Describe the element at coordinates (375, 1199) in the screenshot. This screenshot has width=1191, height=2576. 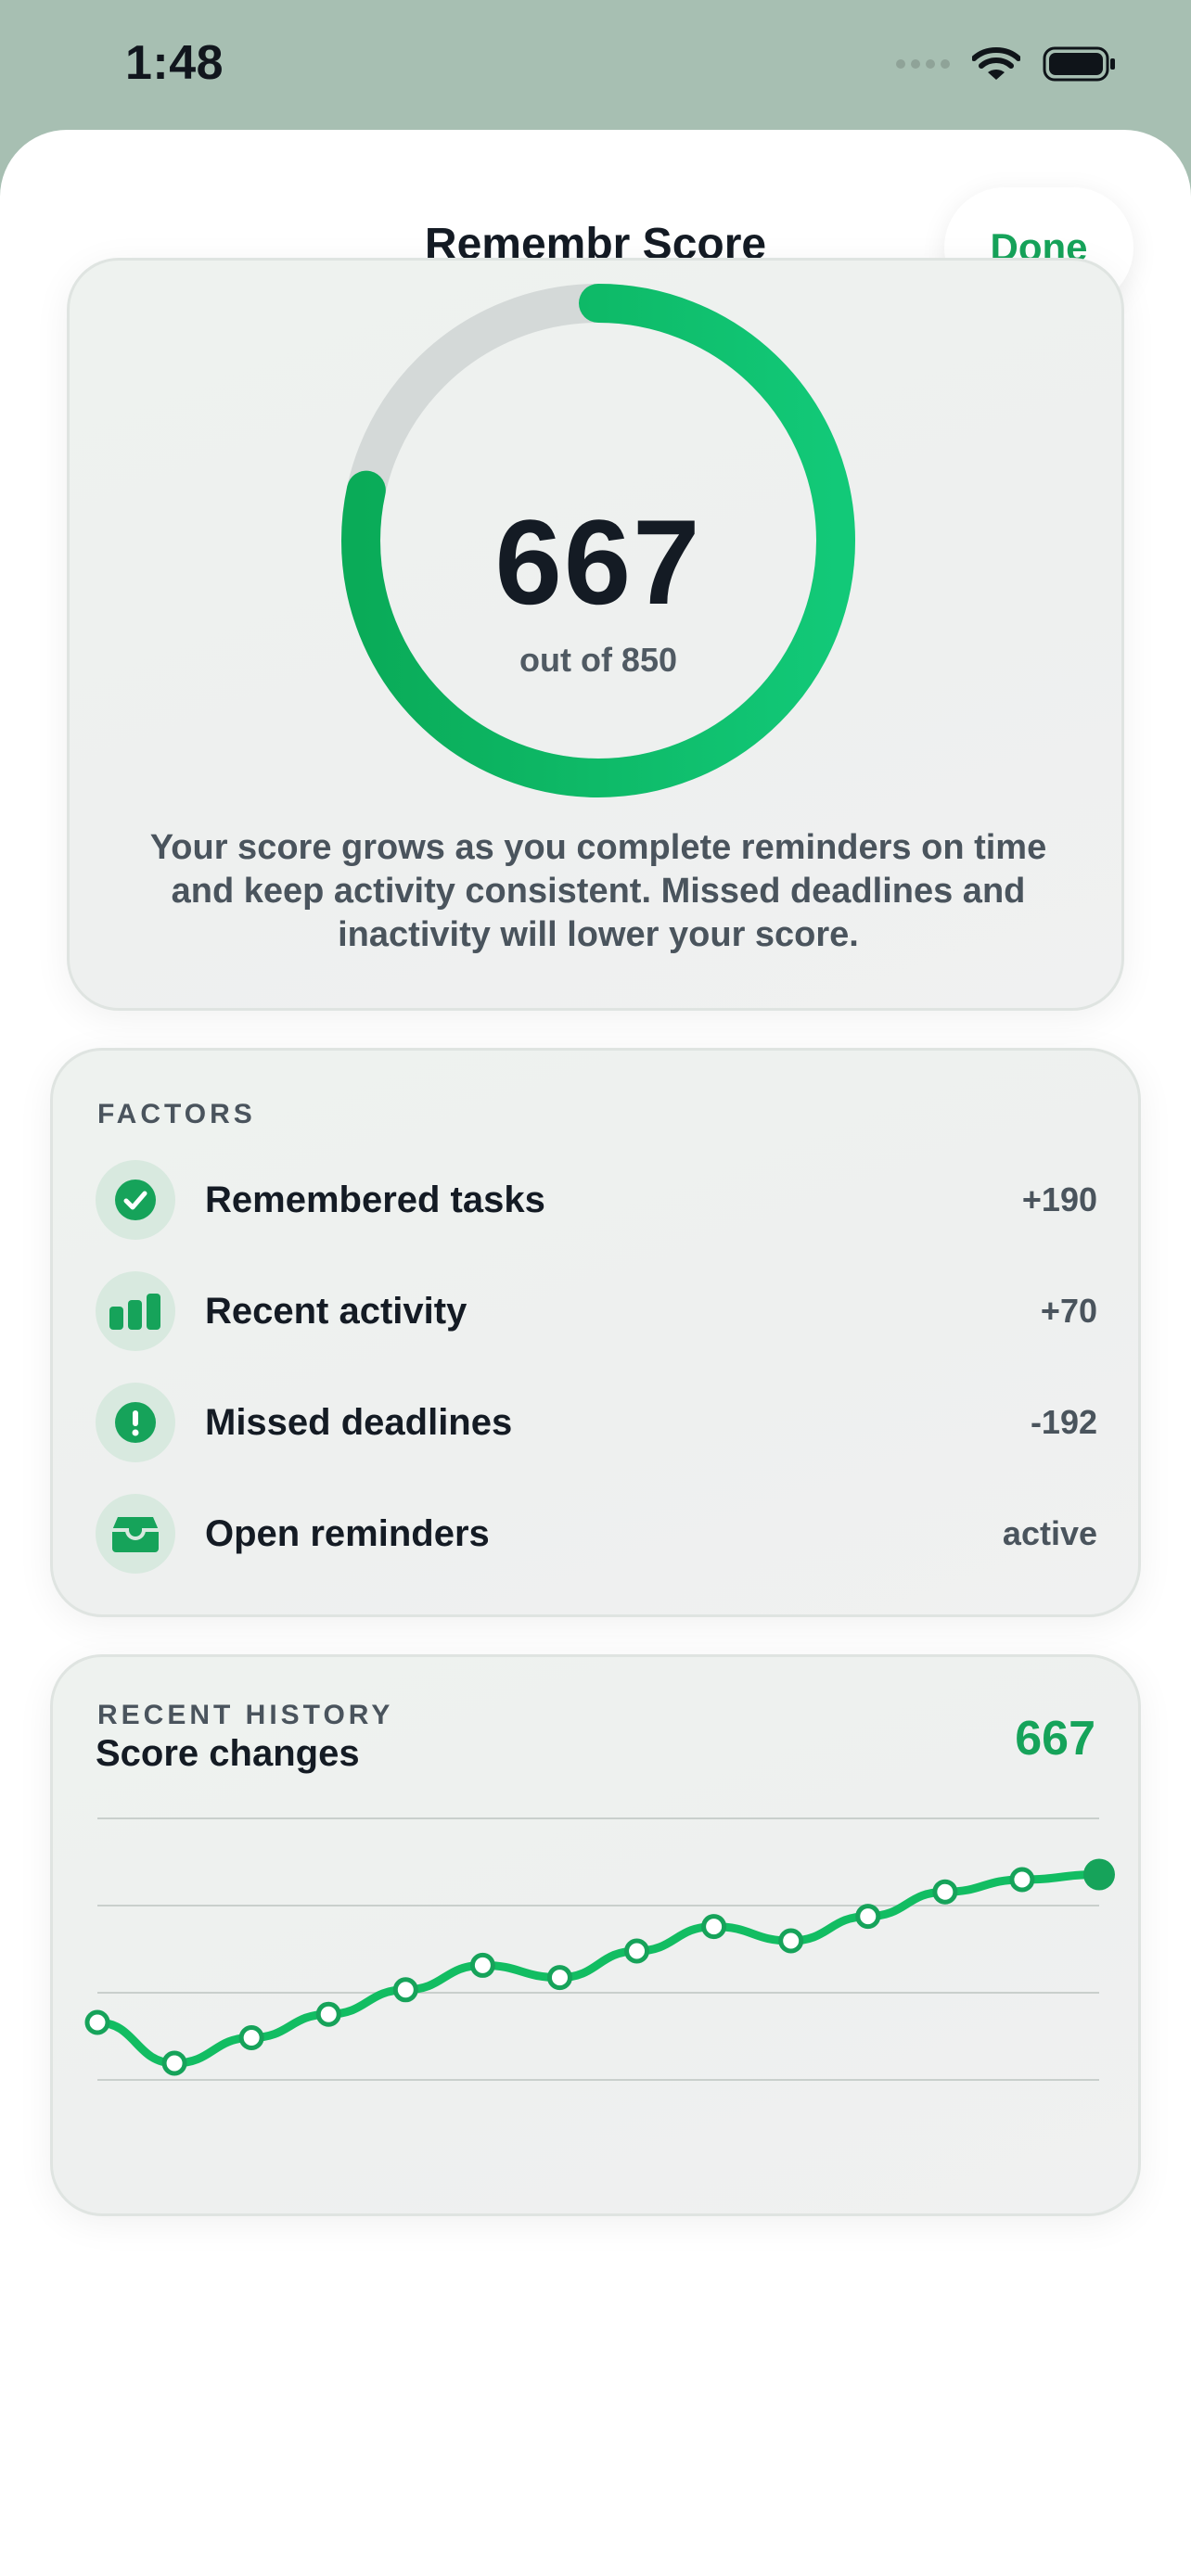
I see `factor-label: Remembered tasks` at that location.